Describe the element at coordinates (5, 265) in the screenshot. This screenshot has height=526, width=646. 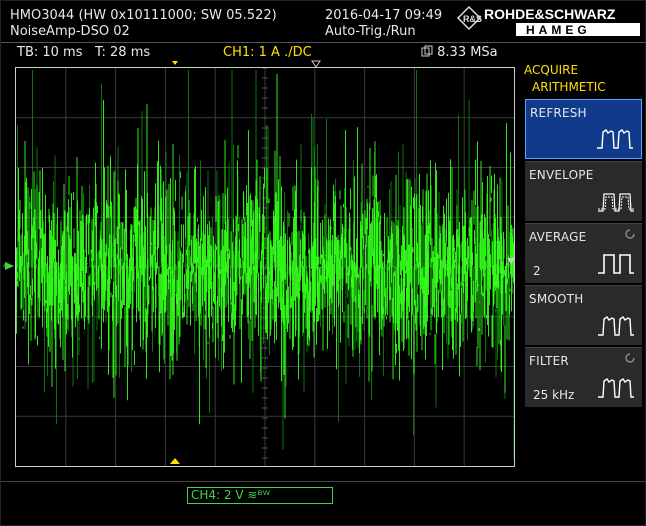
I see `svg-text: 4` at that location.